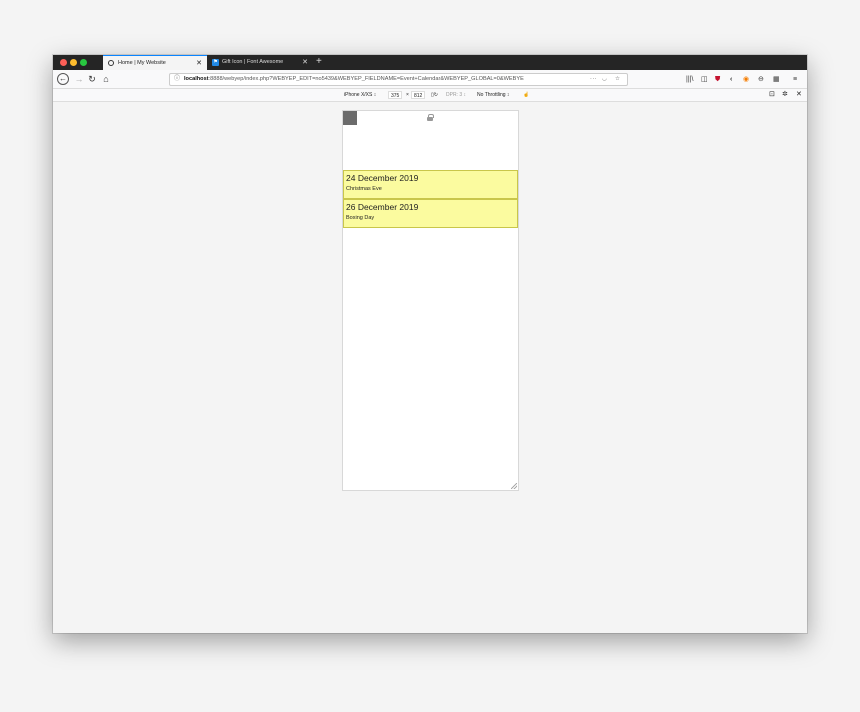 This screenshot has height=712, width=860. Describe the element at coordinates (111, 63) in the screenshot. I see `globe-icon` at that location.